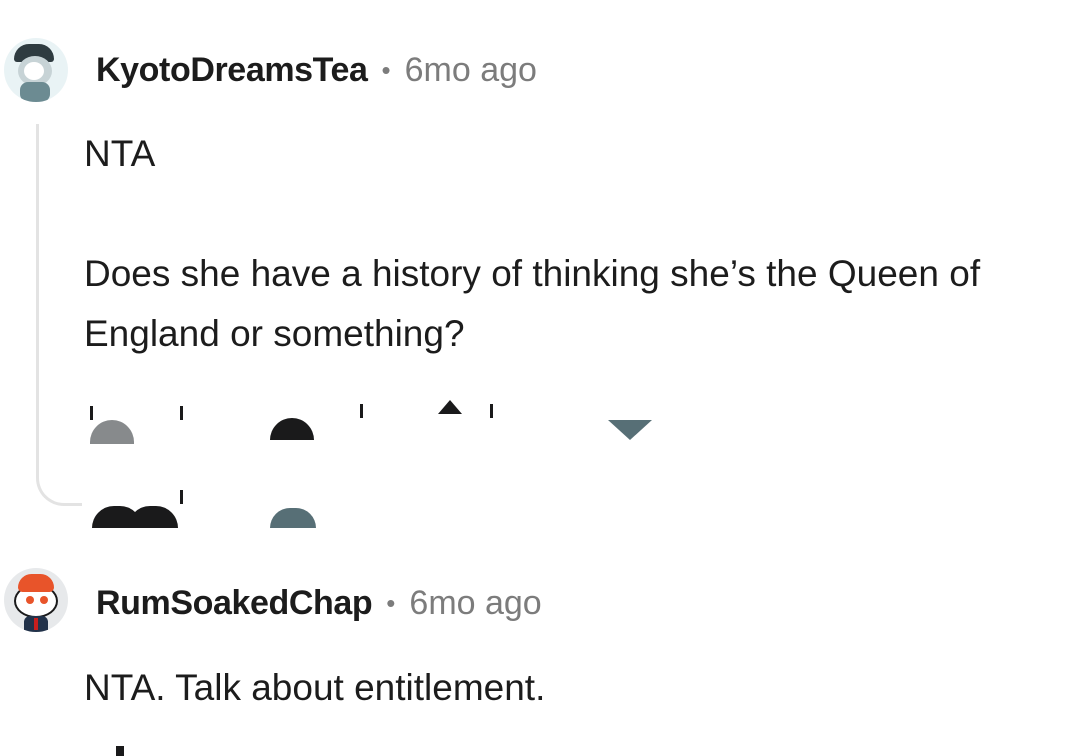 Image resolution: width=1079 pixels, height=756 pixels. Describe the element at coordinates (292, 429) in the screenshot. I see `reply-icon` at that location.